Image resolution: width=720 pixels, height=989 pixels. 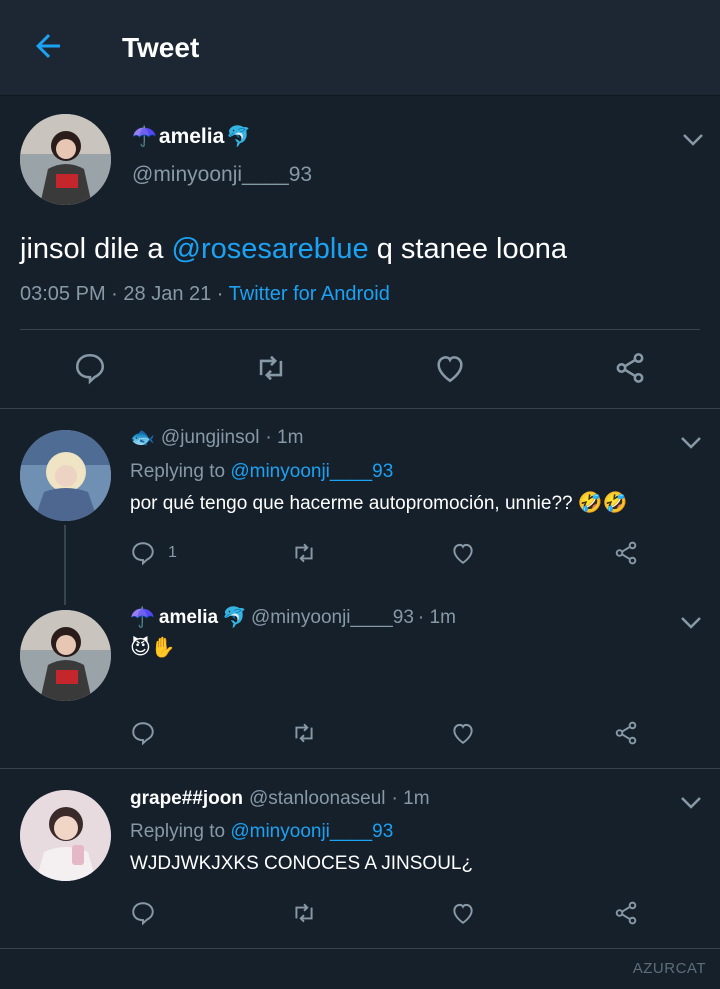 What do you see at coordinates (360, 329) in the screenshot?
I see `divider` at bounding box center [360, 329].